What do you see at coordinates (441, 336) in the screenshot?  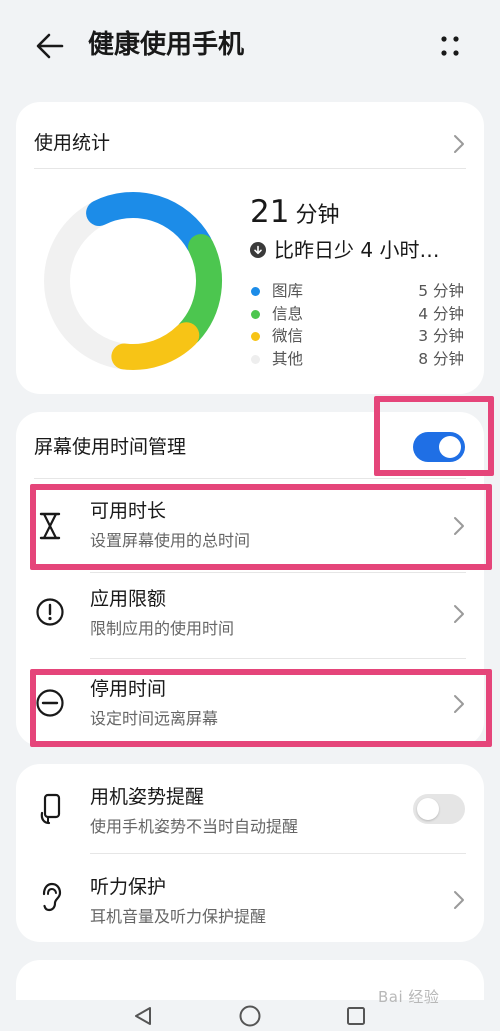 I see `legend-value: 3 分钟` at bounding box center [441, 336].